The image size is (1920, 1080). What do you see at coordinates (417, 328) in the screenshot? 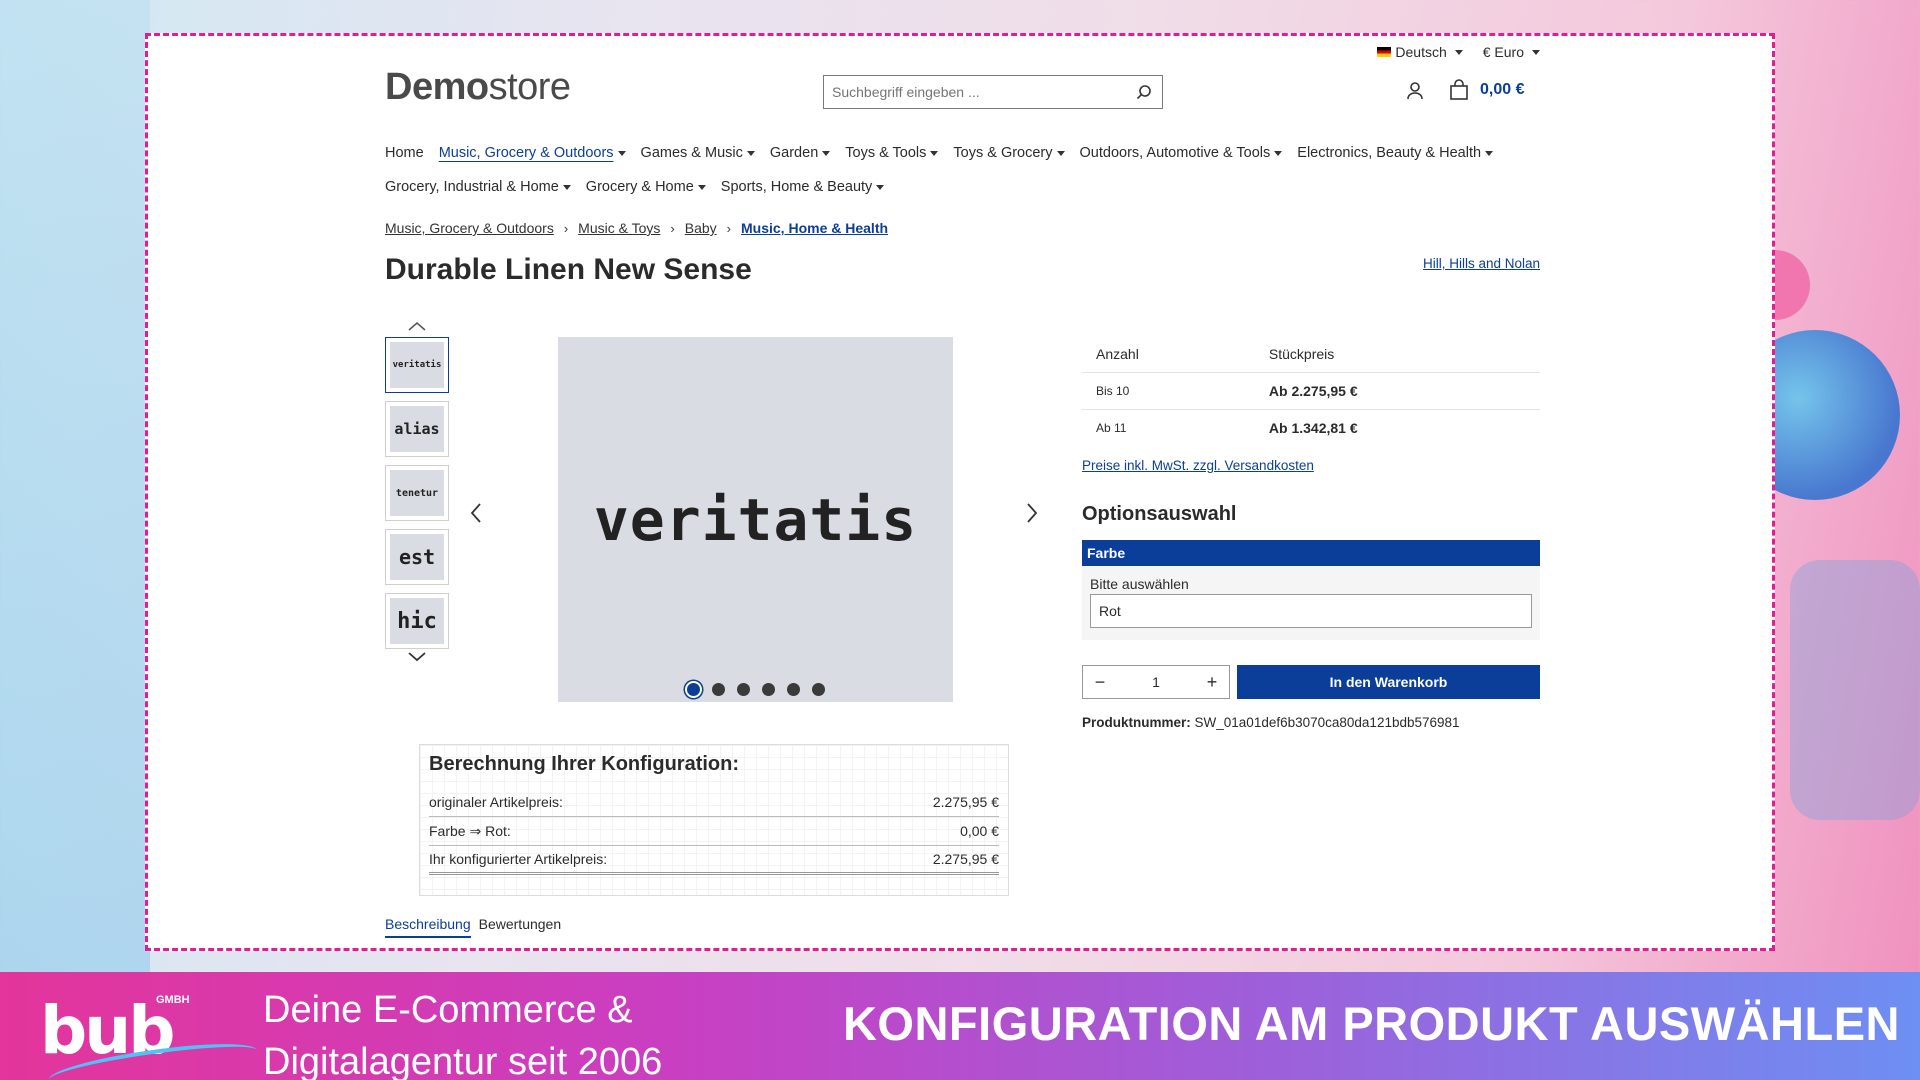
I see `thumbnail-up-button` at bounding box center [417, 328].